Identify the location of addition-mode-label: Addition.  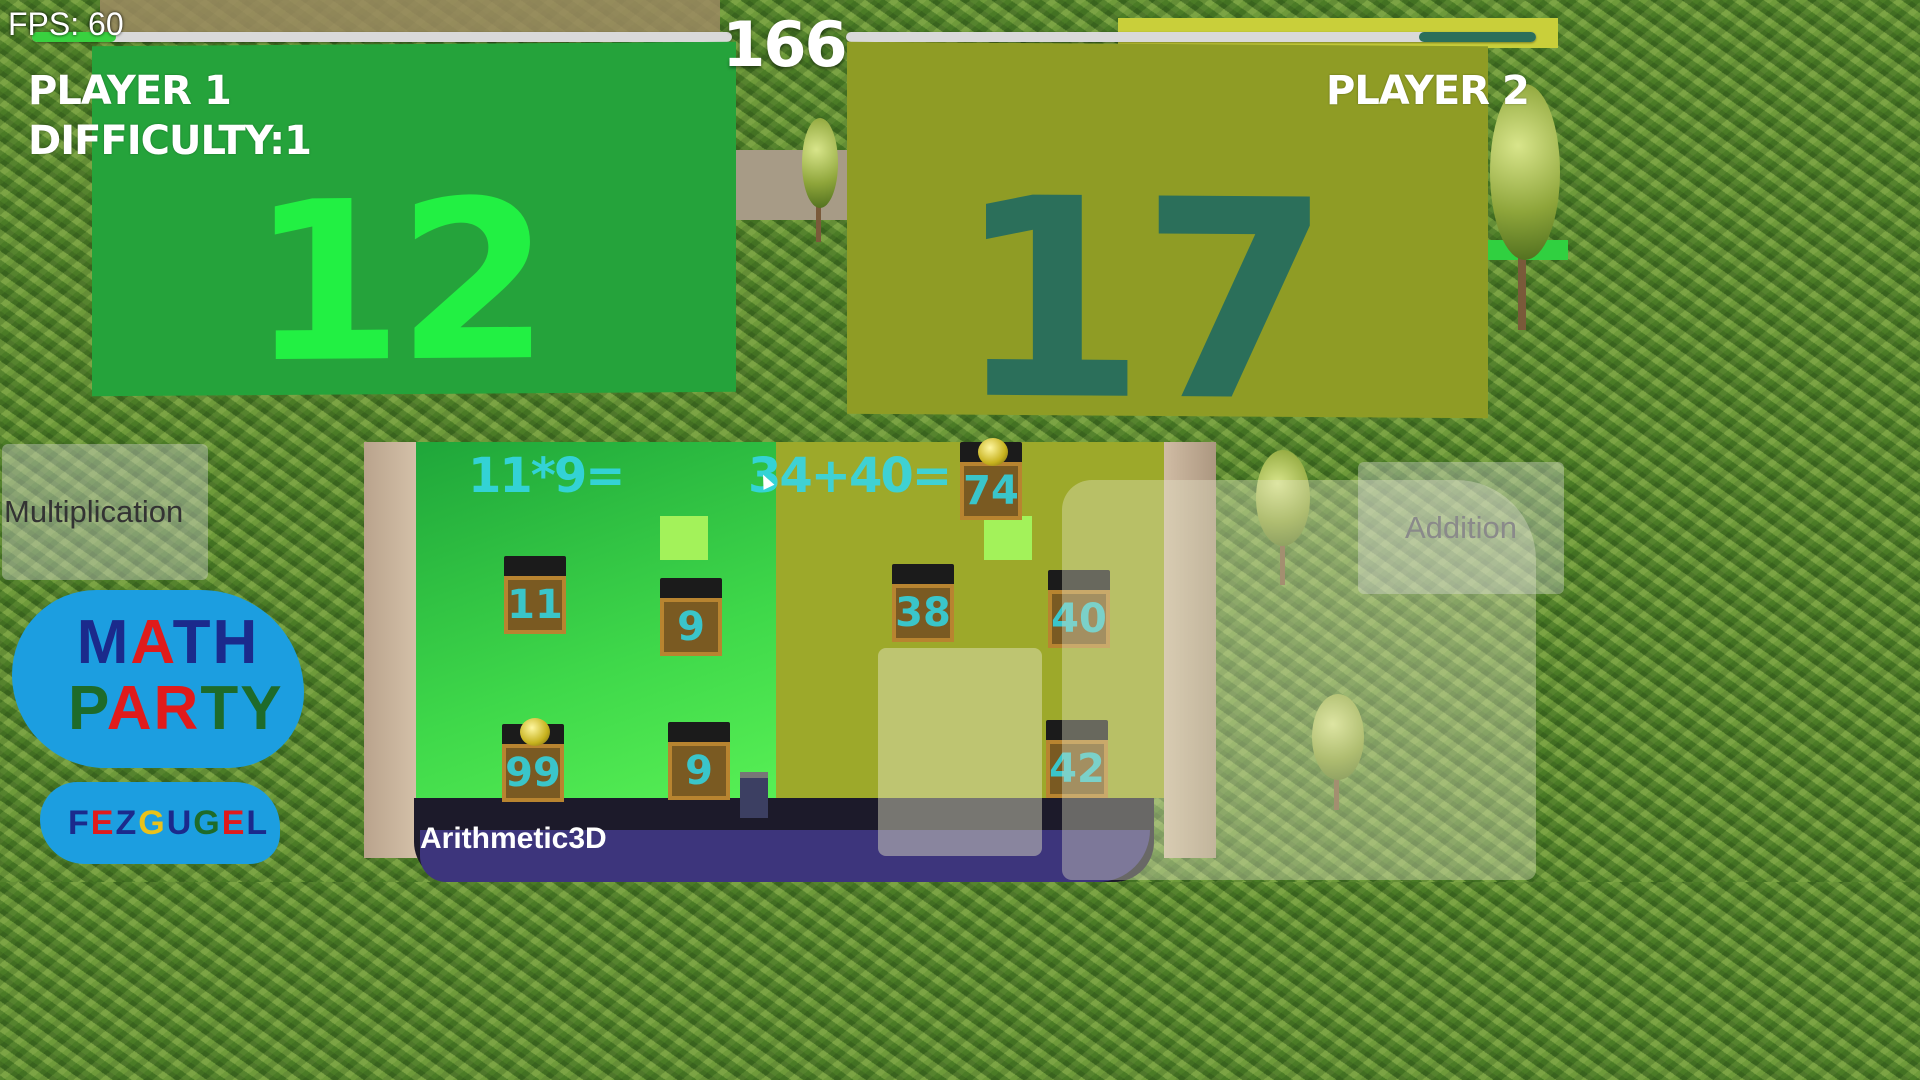
(1461, 527).